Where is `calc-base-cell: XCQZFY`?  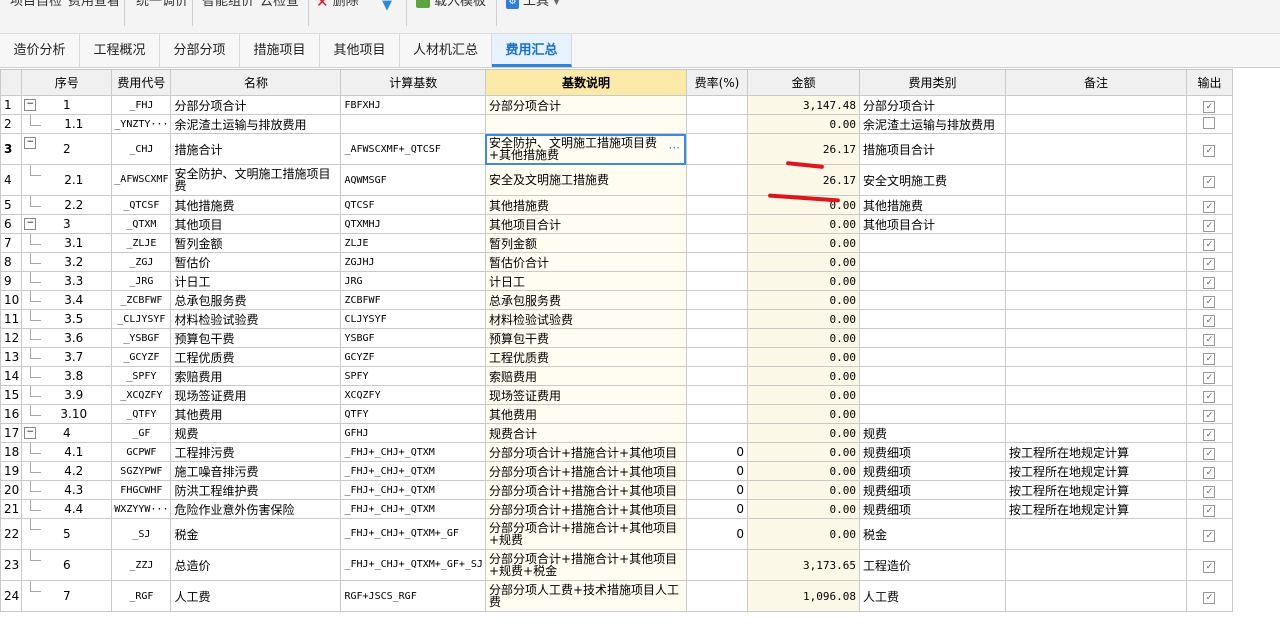 calc-base-cell: XCQZFY is located at coordinates (413, 395).